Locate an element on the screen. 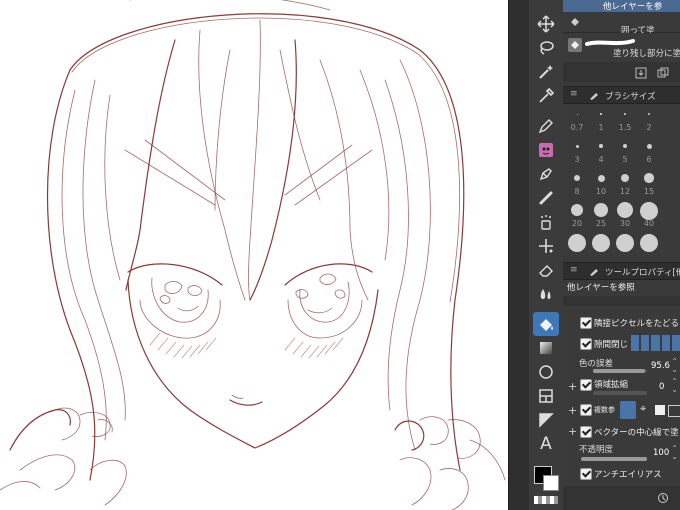 This screenshot has width=680, height=510. figure-ellipse-icon is located at coordinates (546, 372).